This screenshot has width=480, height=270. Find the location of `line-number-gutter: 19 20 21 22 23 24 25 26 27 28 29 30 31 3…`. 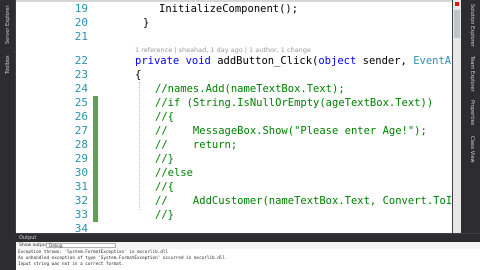

line-number-gutter: 19 20 21 22 23 24 25 26 27 28 29 30 31 3… is located at coordinates (54, 118).